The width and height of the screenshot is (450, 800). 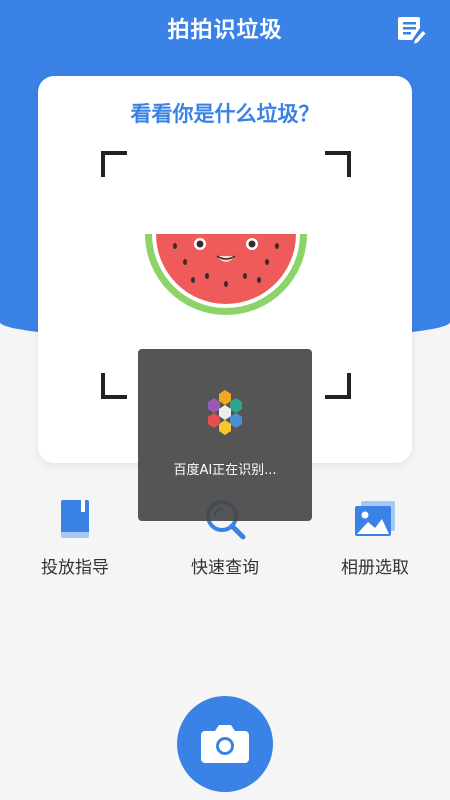 I want to click on gallery-icon, so click(x=375, y=518).